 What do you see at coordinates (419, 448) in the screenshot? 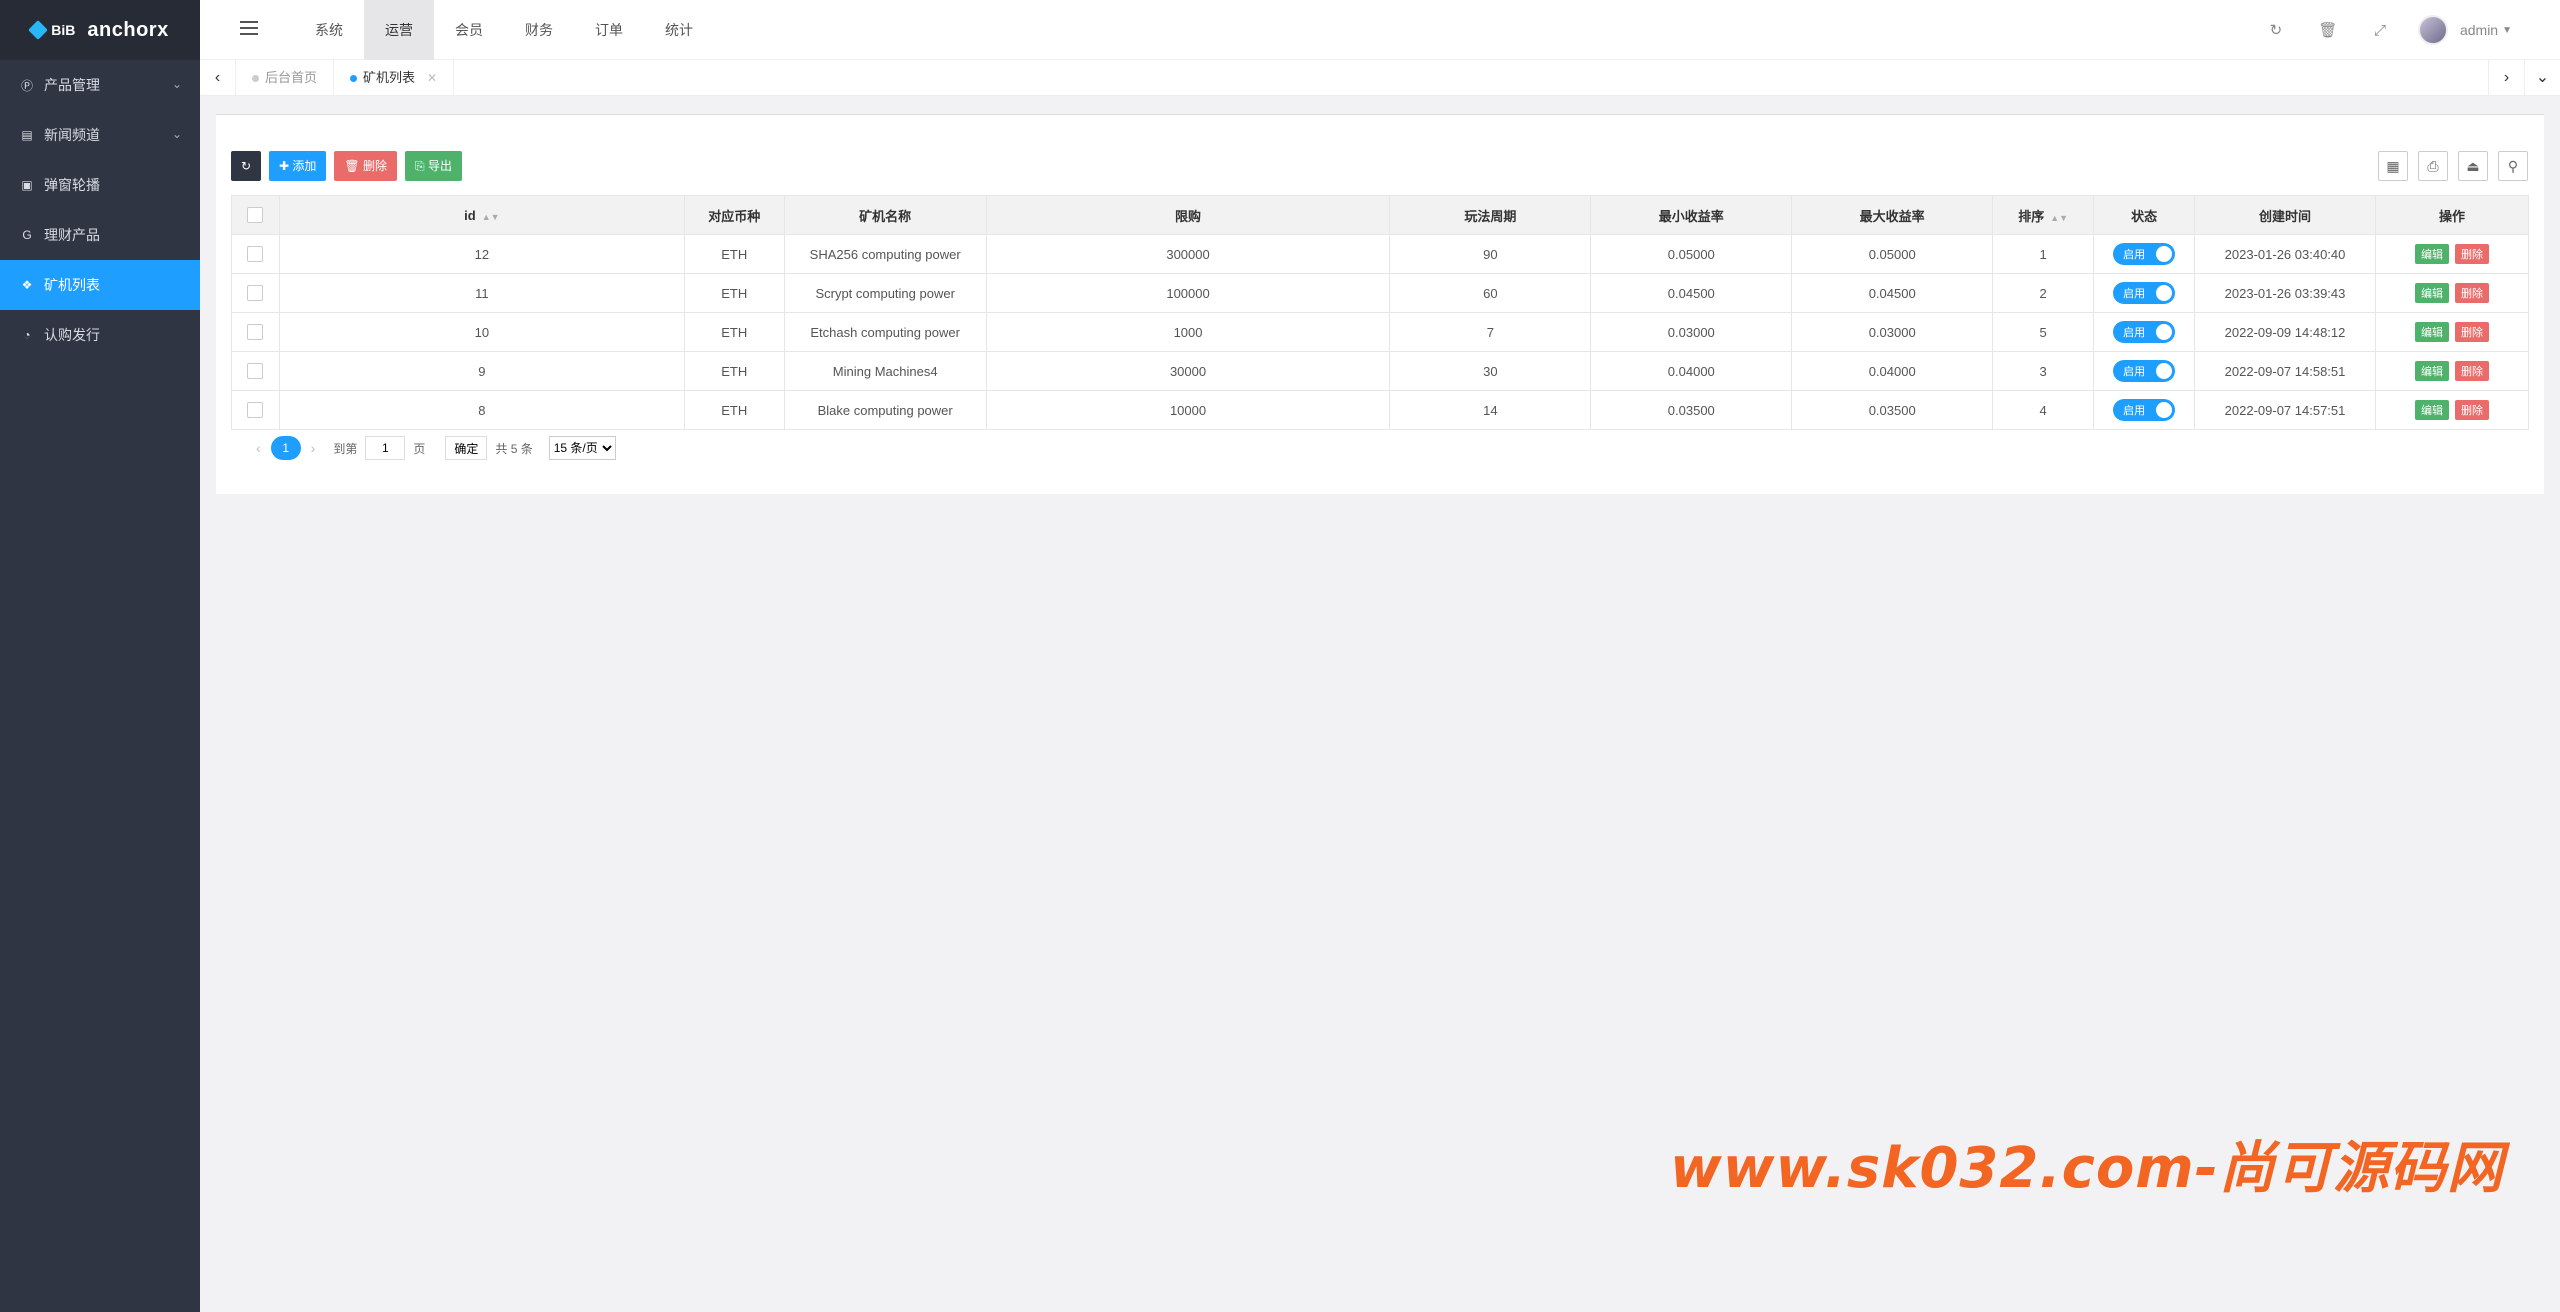
I see `page-label: 页` at bounding box center [419, 448].